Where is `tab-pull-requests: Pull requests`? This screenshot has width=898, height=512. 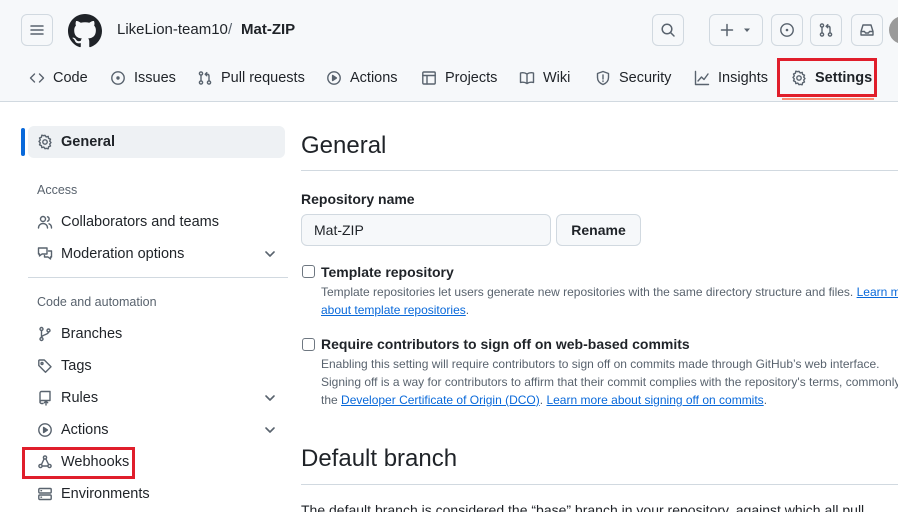
tab-pull-requests: Pull requests is located at coordinates (251, 78).